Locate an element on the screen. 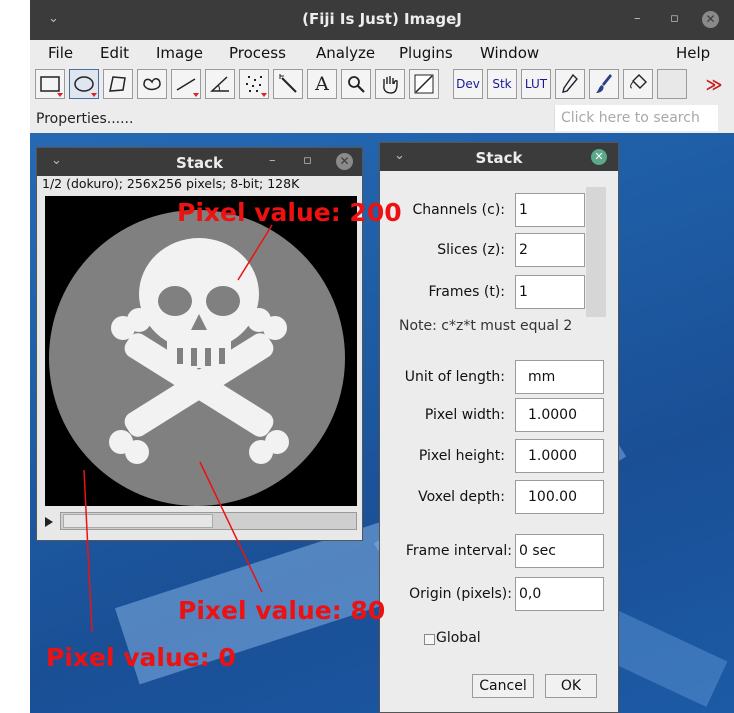 The width and height of the screenshot is (734, 713). menu-window: Window is located at coordinates (509, 53).